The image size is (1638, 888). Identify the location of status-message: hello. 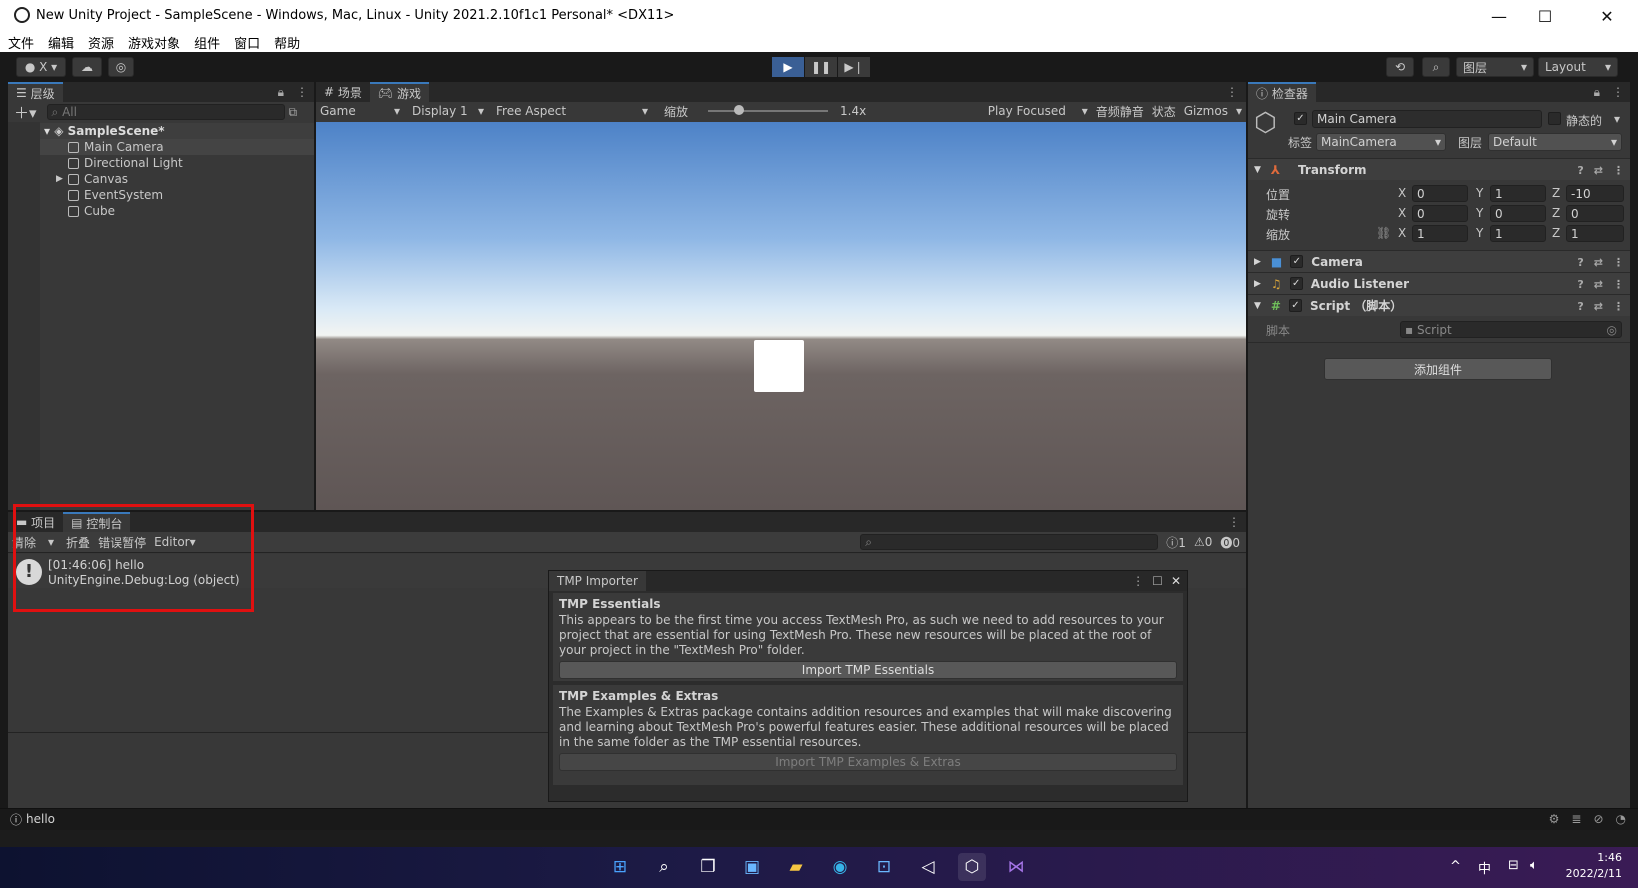
(40, 819).